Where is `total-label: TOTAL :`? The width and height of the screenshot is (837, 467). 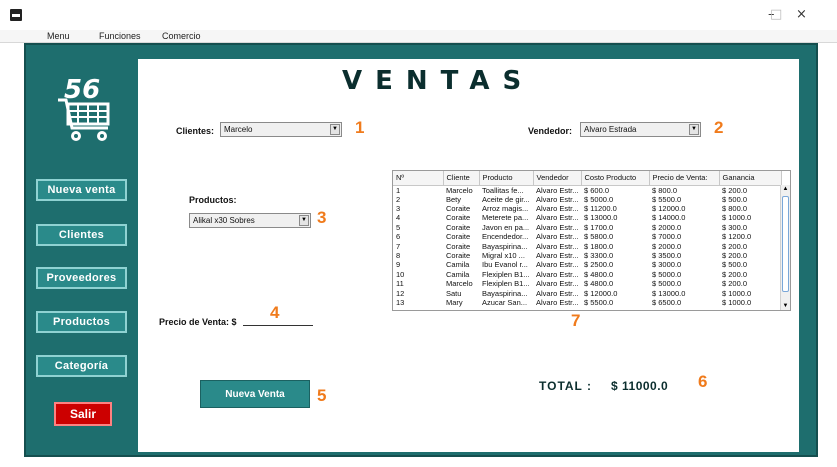 total-label: TOTAL : is located at coordinates (565, 386).